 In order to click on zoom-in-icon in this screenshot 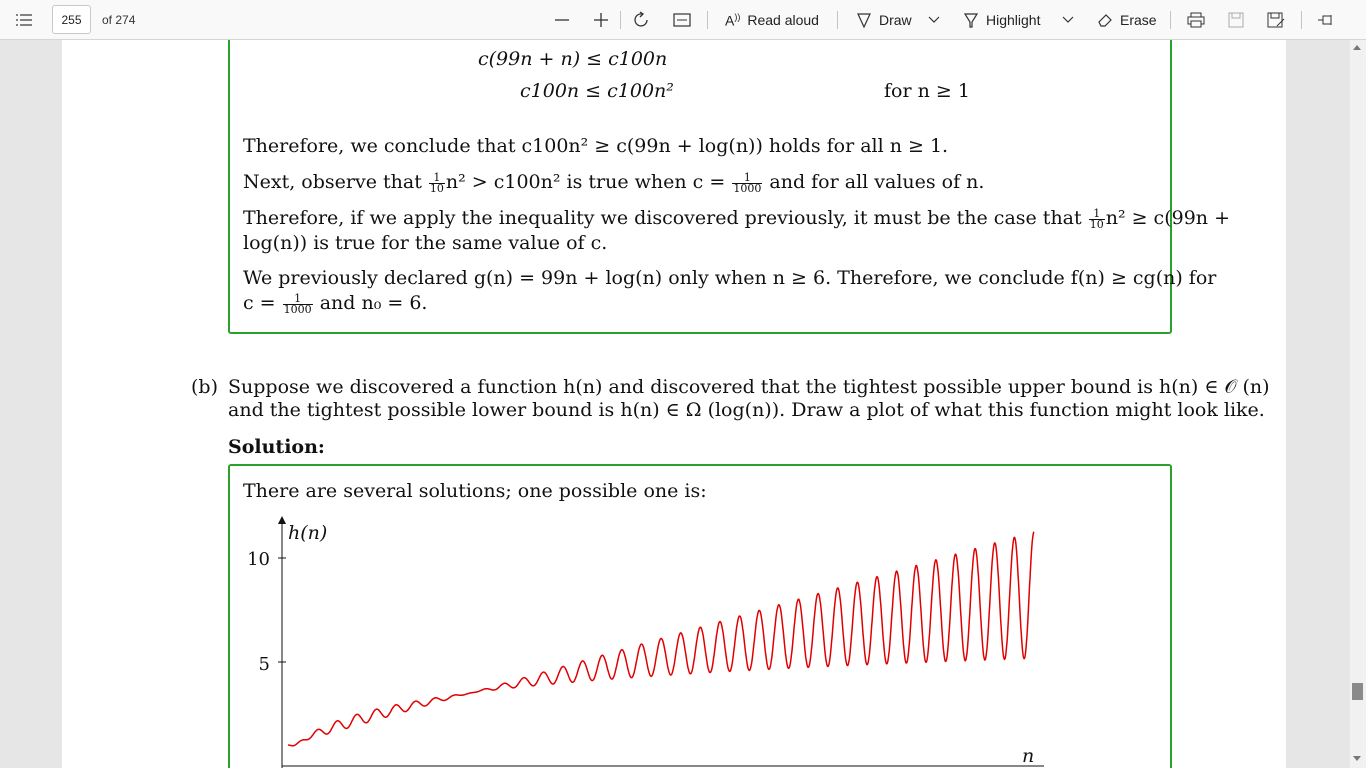, I will do `click(601, 20)`.